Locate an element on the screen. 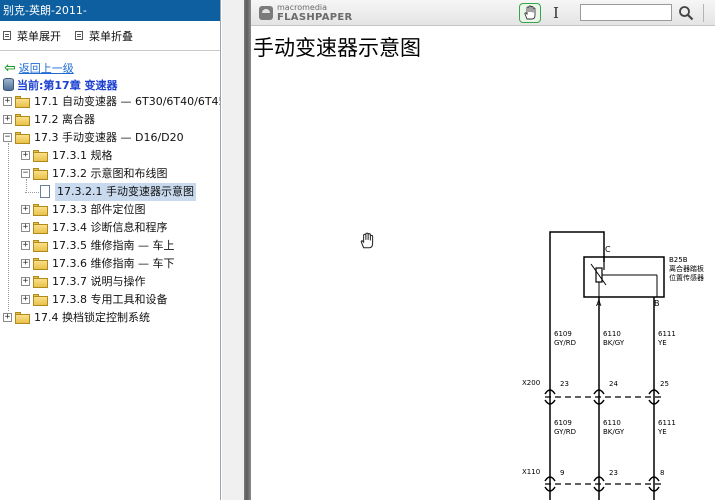 The height and width of the screenshot is (500, 715). document-title: 手动变速器示意图 is located at coordinates (337, 48).